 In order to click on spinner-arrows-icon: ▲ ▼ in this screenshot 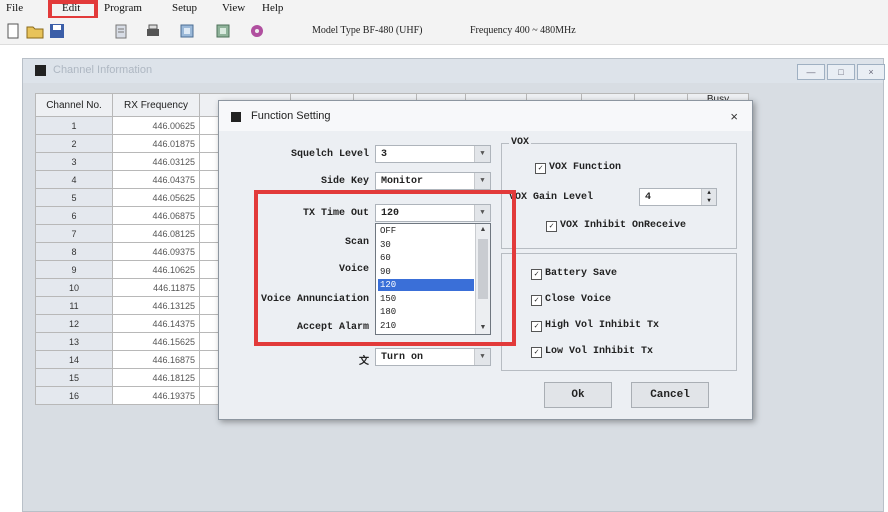, I will do `click(708, 197)`.